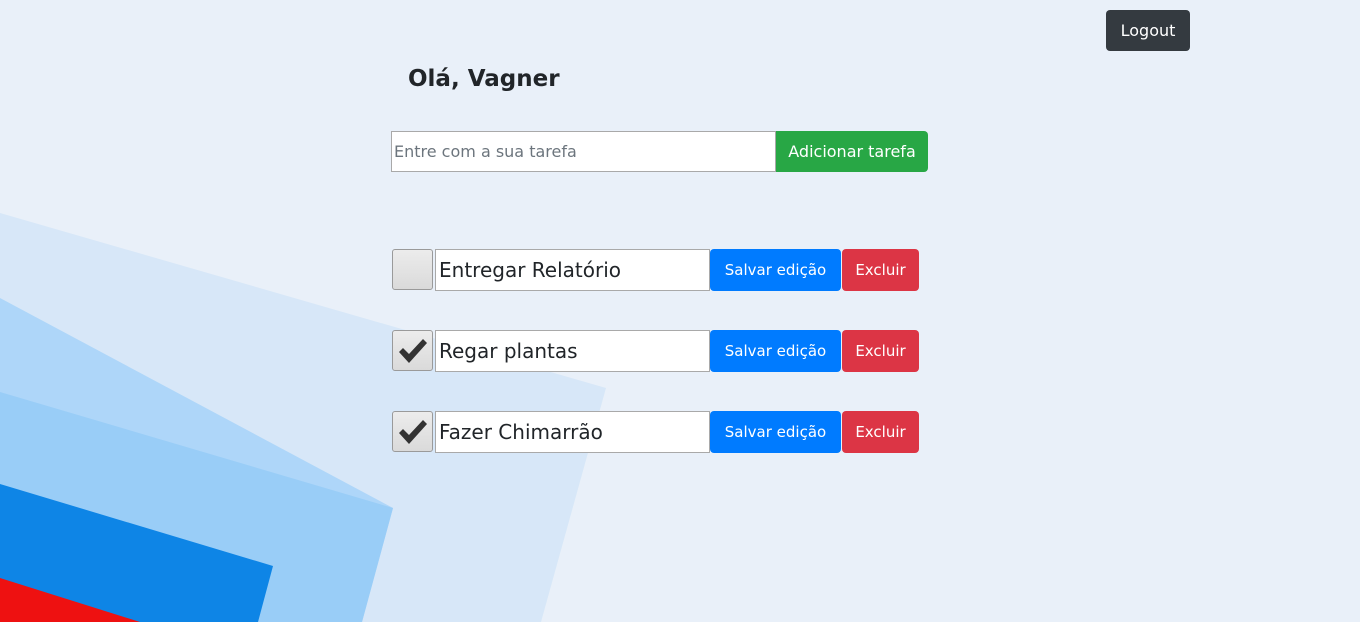 This screenshot has width=1360, height=622. I want to click on page-title: Olá, Vagner, so click(484, 79).